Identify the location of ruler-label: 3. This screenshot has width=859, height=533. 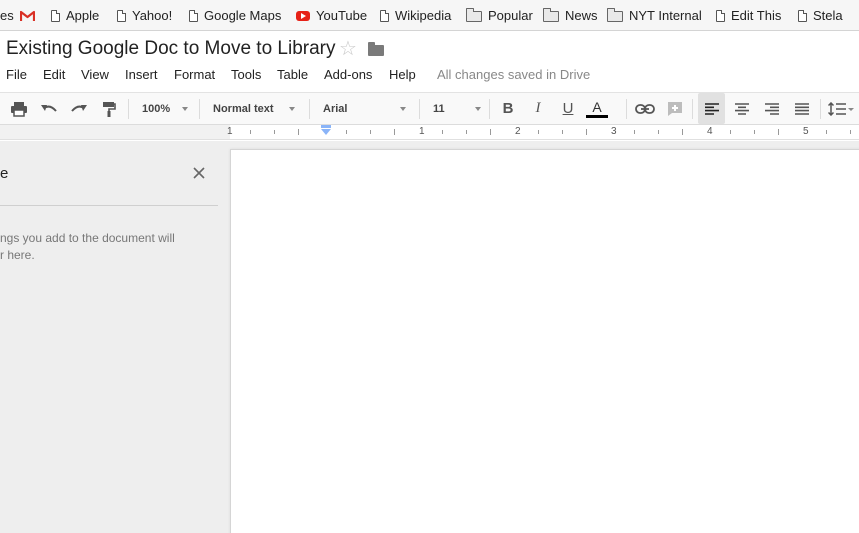
(614, 131).